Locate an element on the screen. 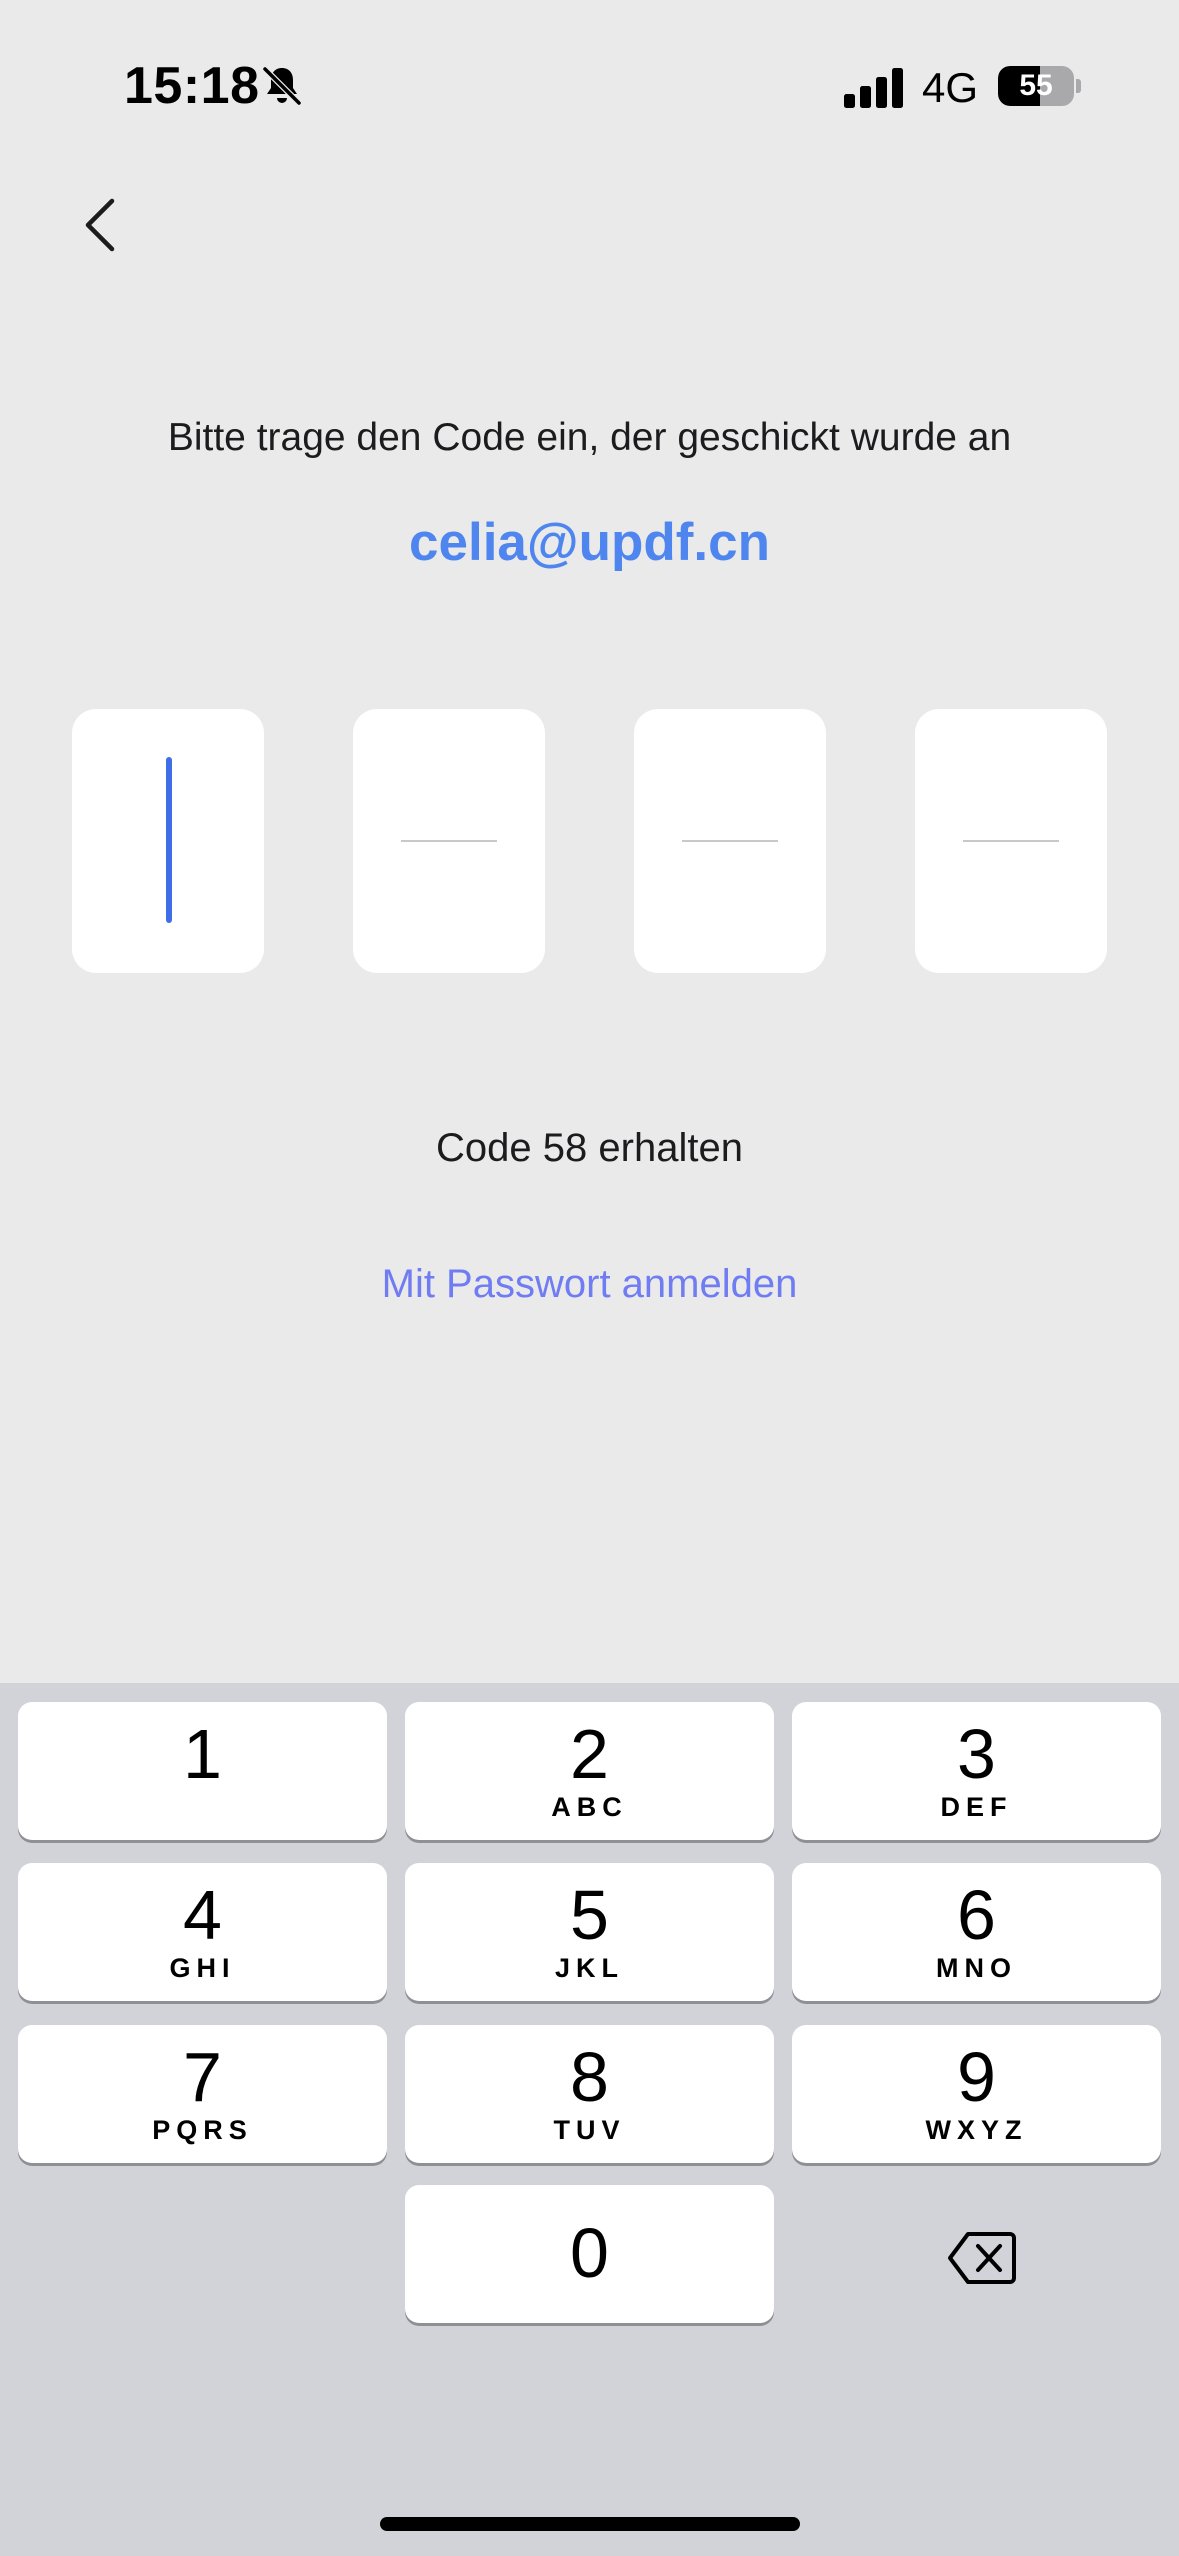 This screenshot has width=1179, height=2556. text-cursor is located at coordinates (169, 840).